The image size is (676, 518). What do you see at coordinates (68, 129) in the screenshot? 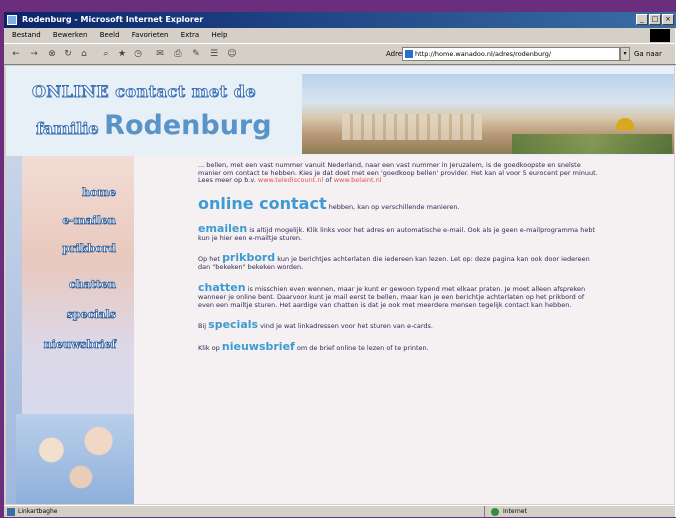
I see `site-title-prefix: familie` at bounding box center [68, 129].